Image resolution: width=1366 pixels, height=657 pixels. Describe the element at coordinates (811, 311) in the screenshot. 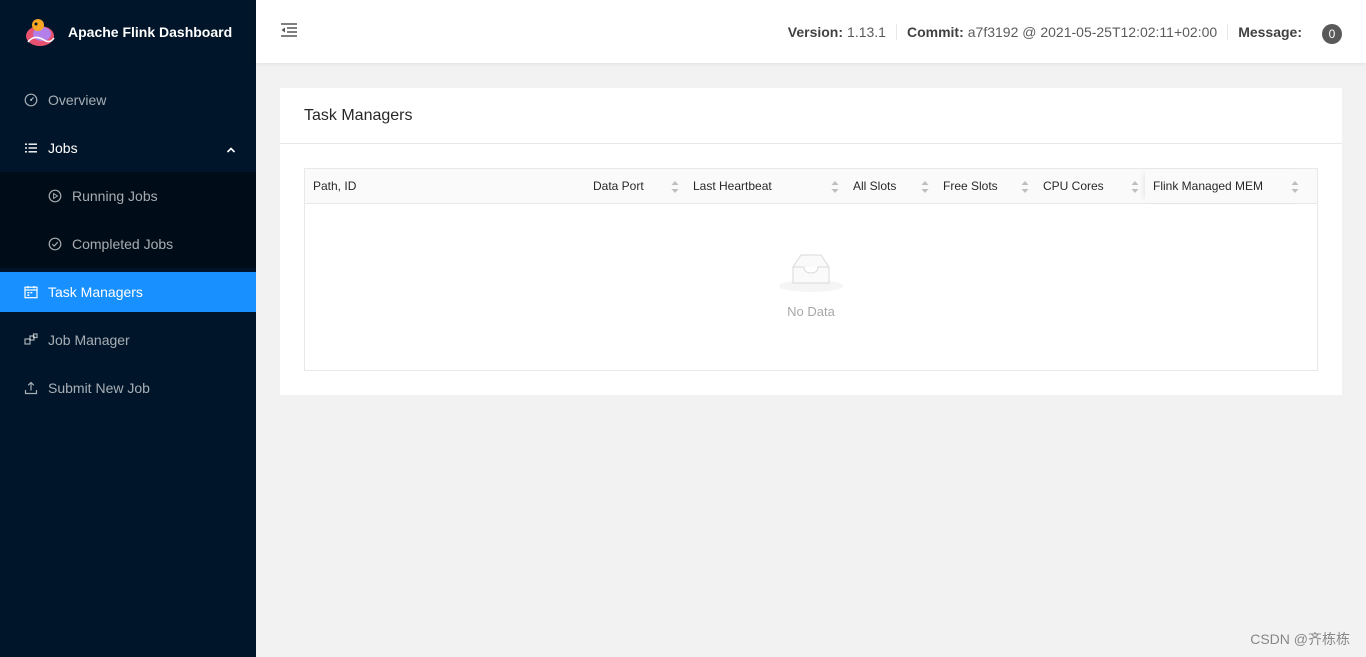

I see `empty-text: No Data` at that location.